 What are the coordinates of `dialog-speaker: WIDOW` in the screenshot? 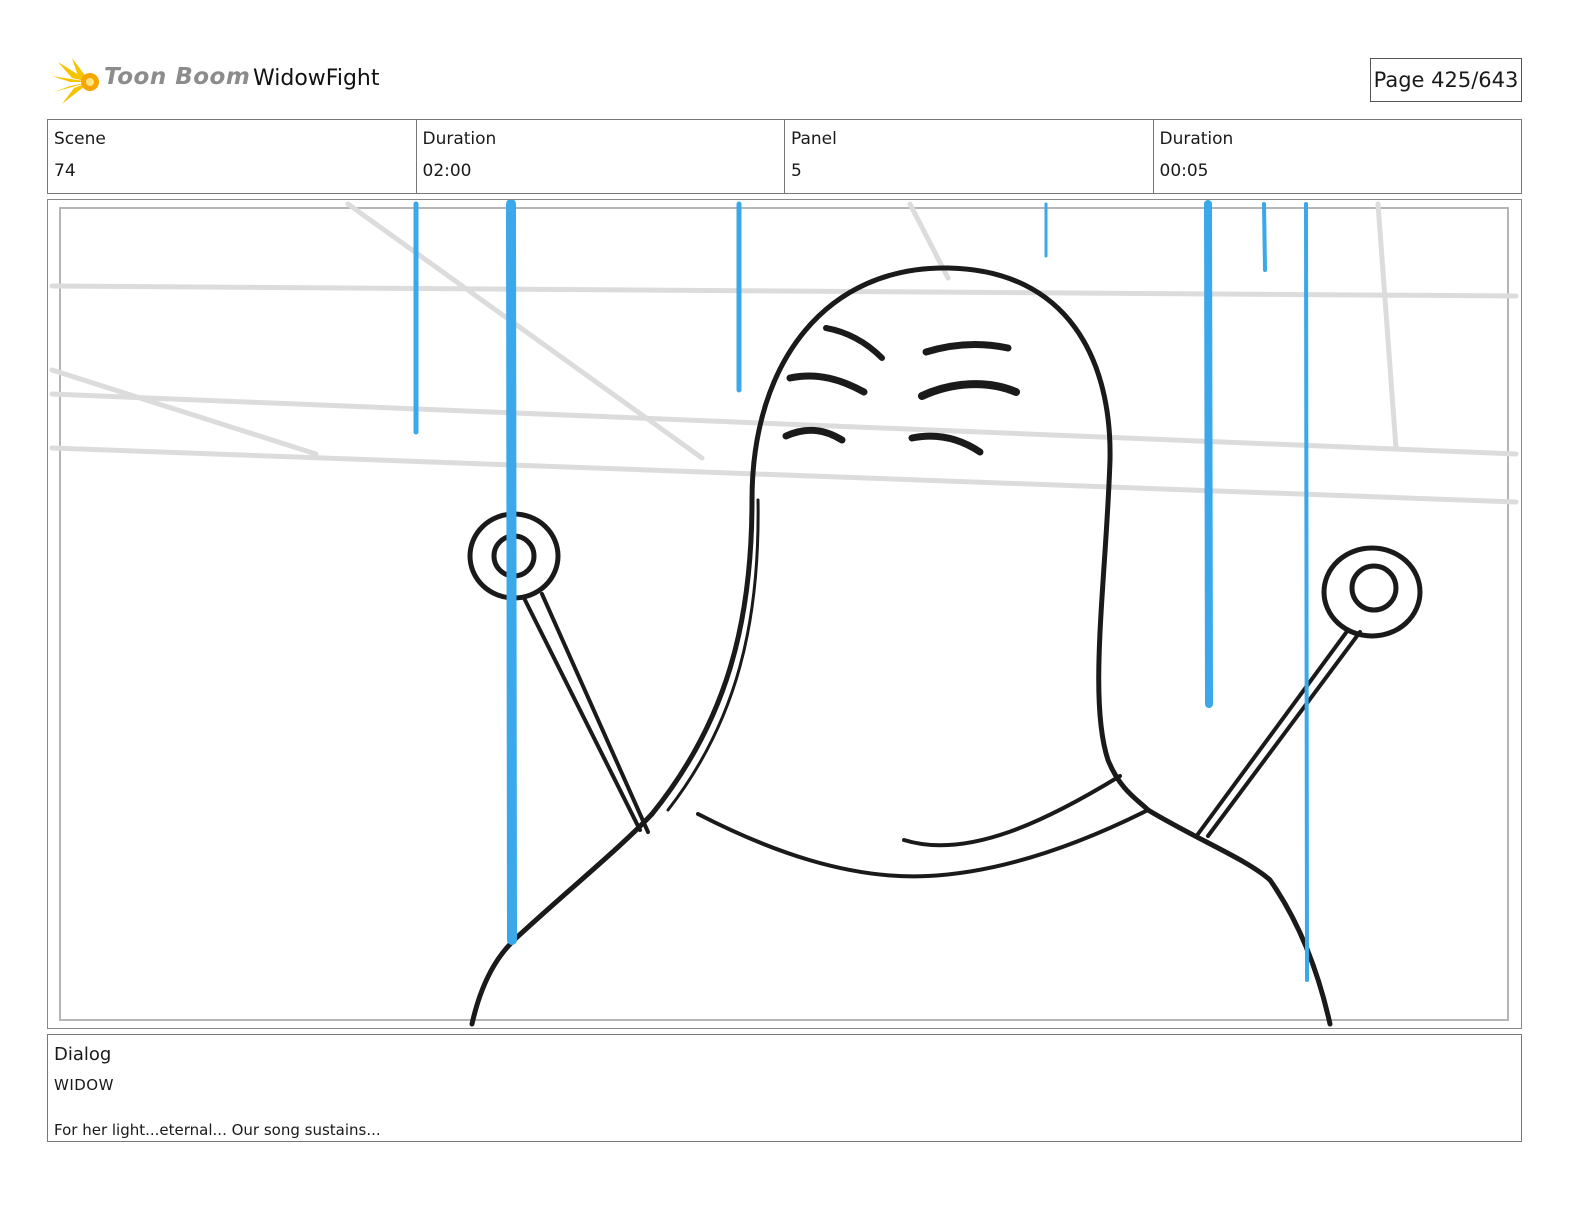 It's located at (84, 1085).